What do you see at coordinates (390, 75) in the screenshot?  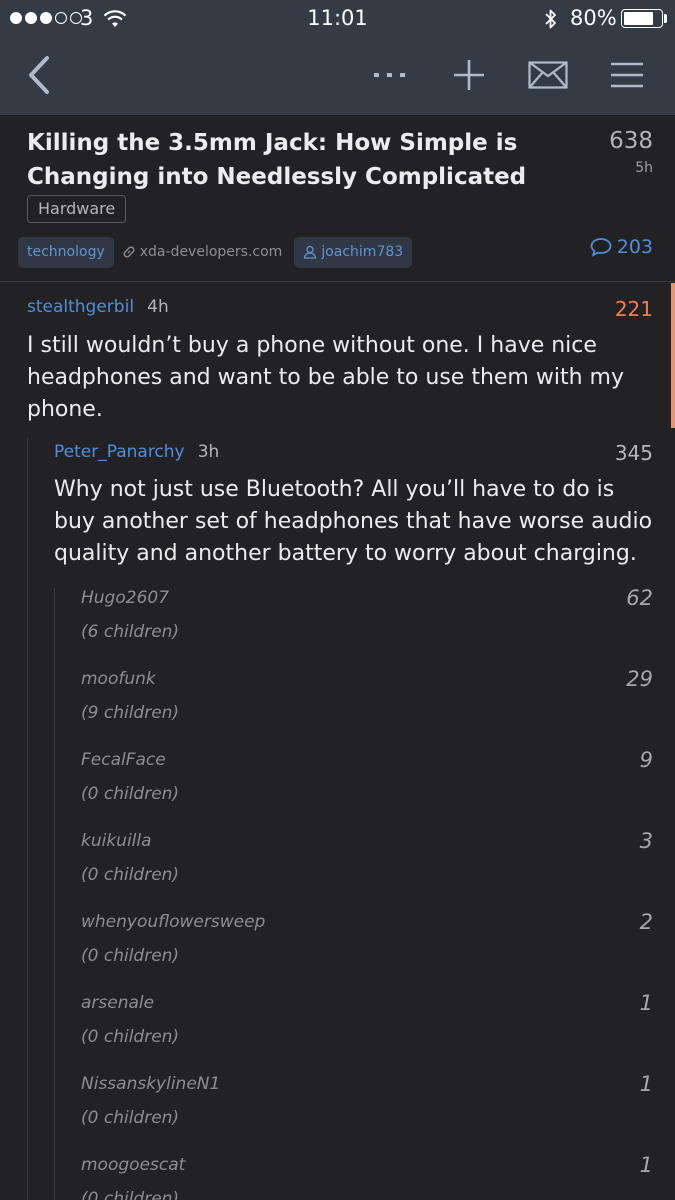 I see `more-icon` at bounding box center [390, 75].